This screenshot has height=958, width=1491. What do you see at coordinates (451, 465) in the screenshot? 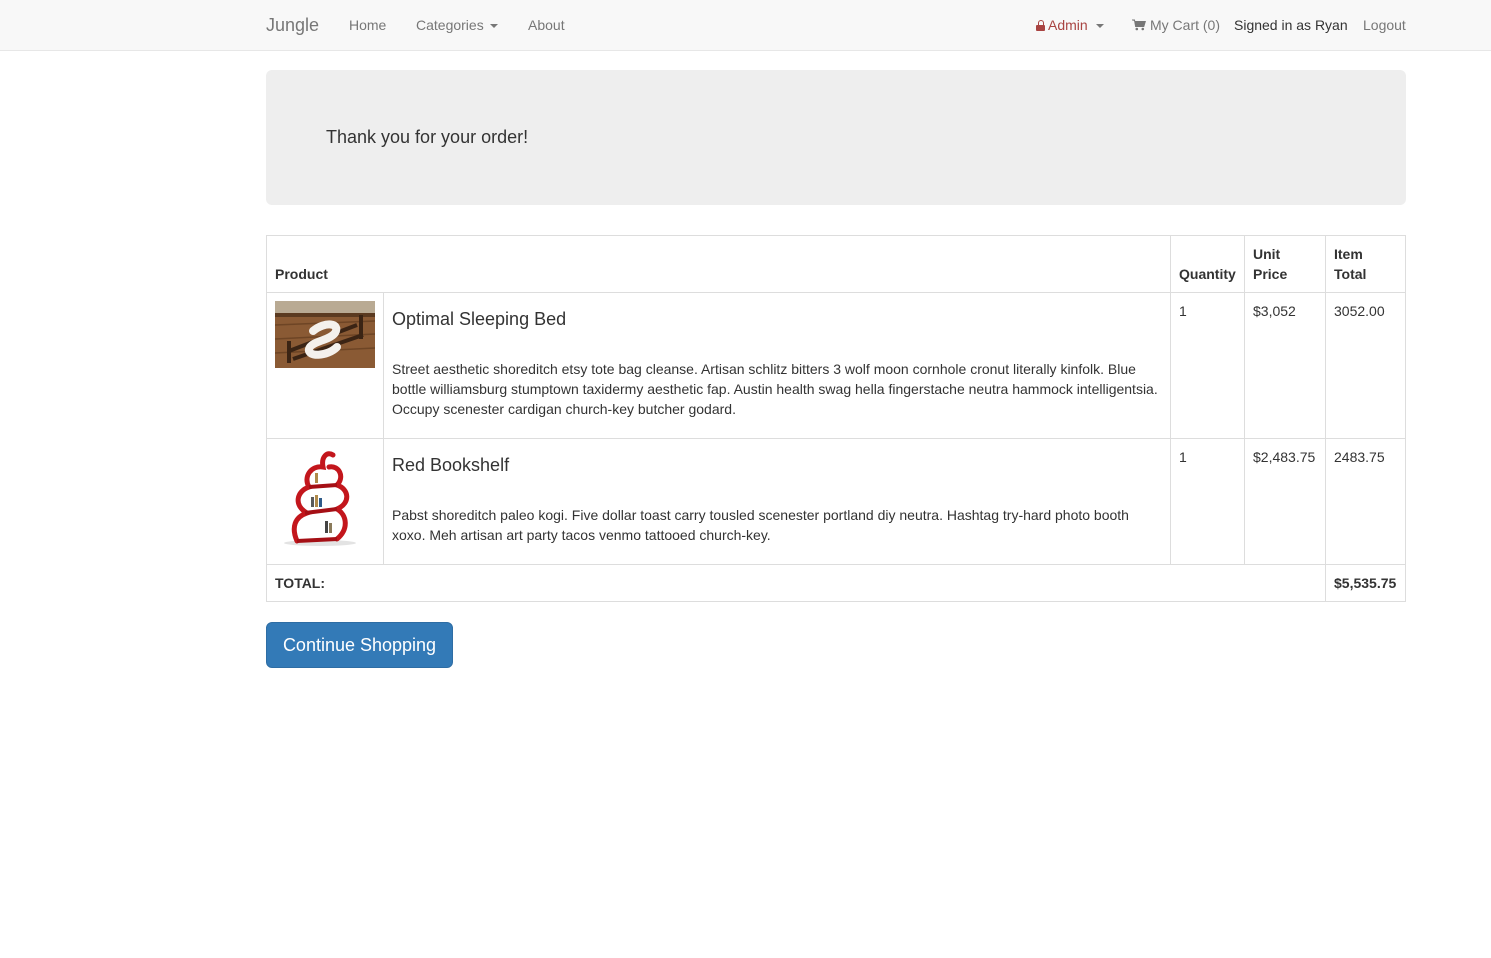
I see `product-name: Red Bookshelf` at bounding box center [451, 465].